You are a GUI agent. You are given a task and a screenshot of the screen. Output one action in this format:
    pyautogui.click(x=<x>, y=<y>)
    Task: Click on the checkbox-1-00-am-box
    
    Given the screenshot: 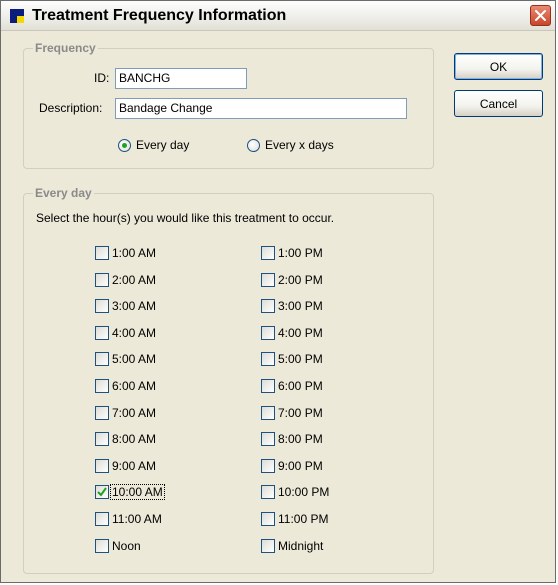 What is the action you would take?
    pyautogui.click(x=102, y=253)
    